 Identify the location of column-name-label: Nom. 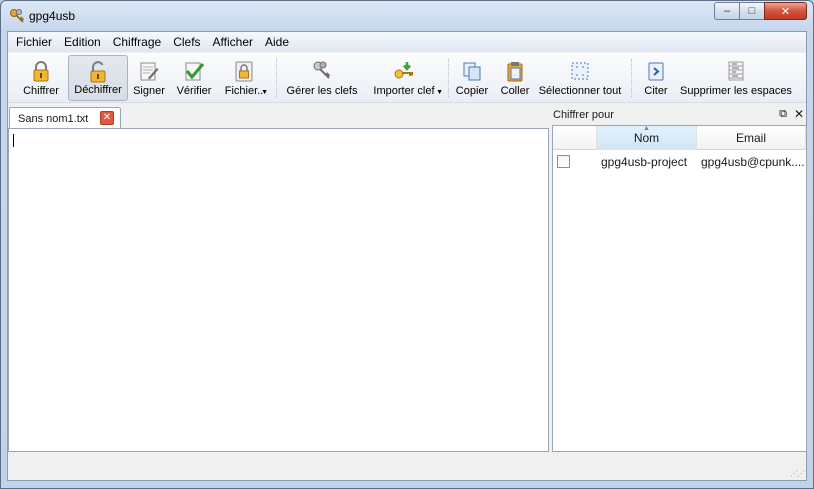
(646, 138).